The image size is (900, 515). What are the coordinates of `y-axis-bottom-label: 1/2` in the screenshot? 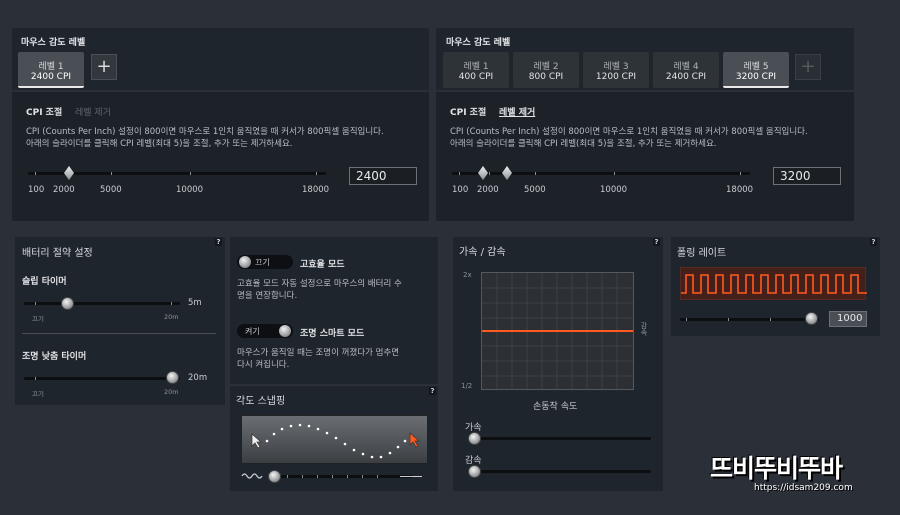 It's located at (467, 386).